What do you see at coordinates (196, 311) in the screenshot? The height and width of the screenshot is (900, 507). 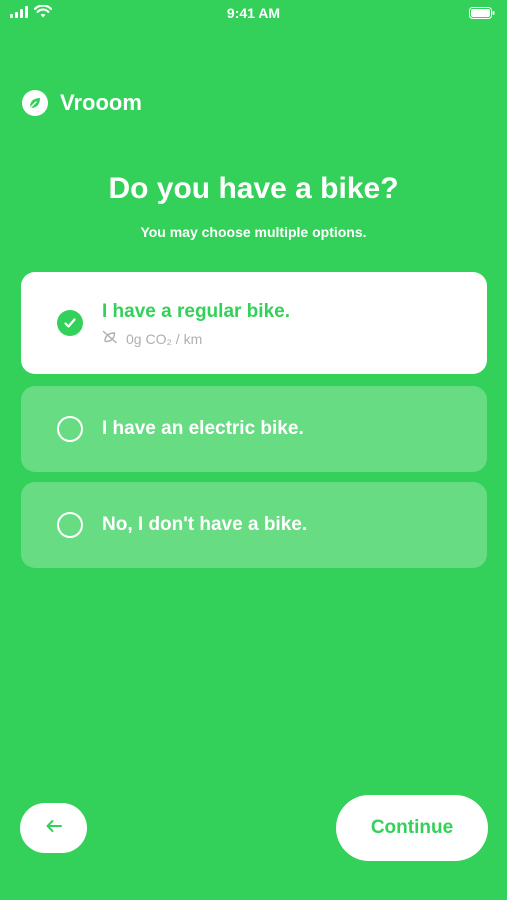 I see `option-label: I have a regular bike.` at bounding box center [196, 311].